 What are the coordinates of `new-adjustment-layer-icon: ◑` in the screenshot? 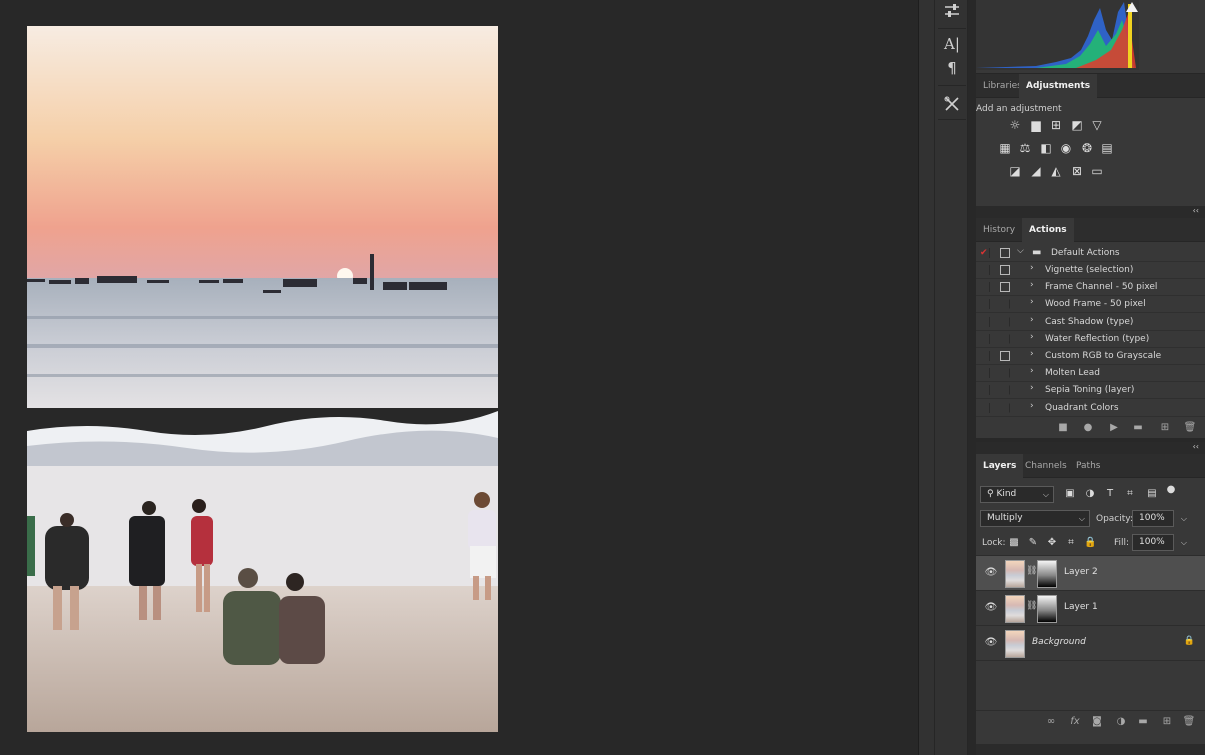 It's located at (1121, 722).